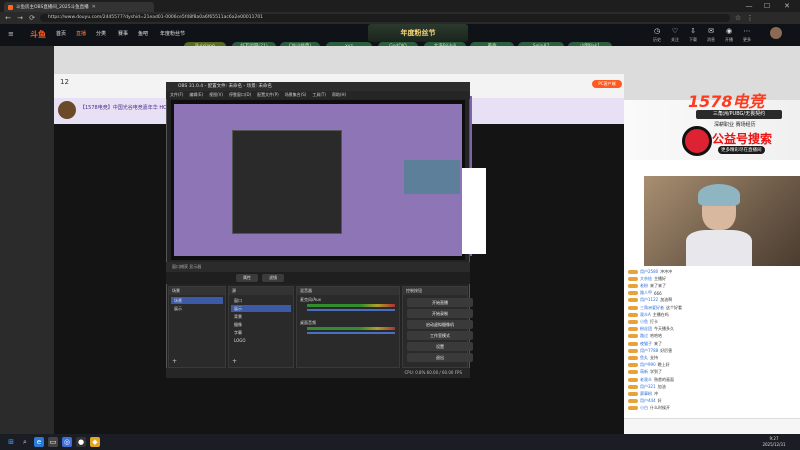  I want to click on chrome-icon: ◎, so click(67, 442).